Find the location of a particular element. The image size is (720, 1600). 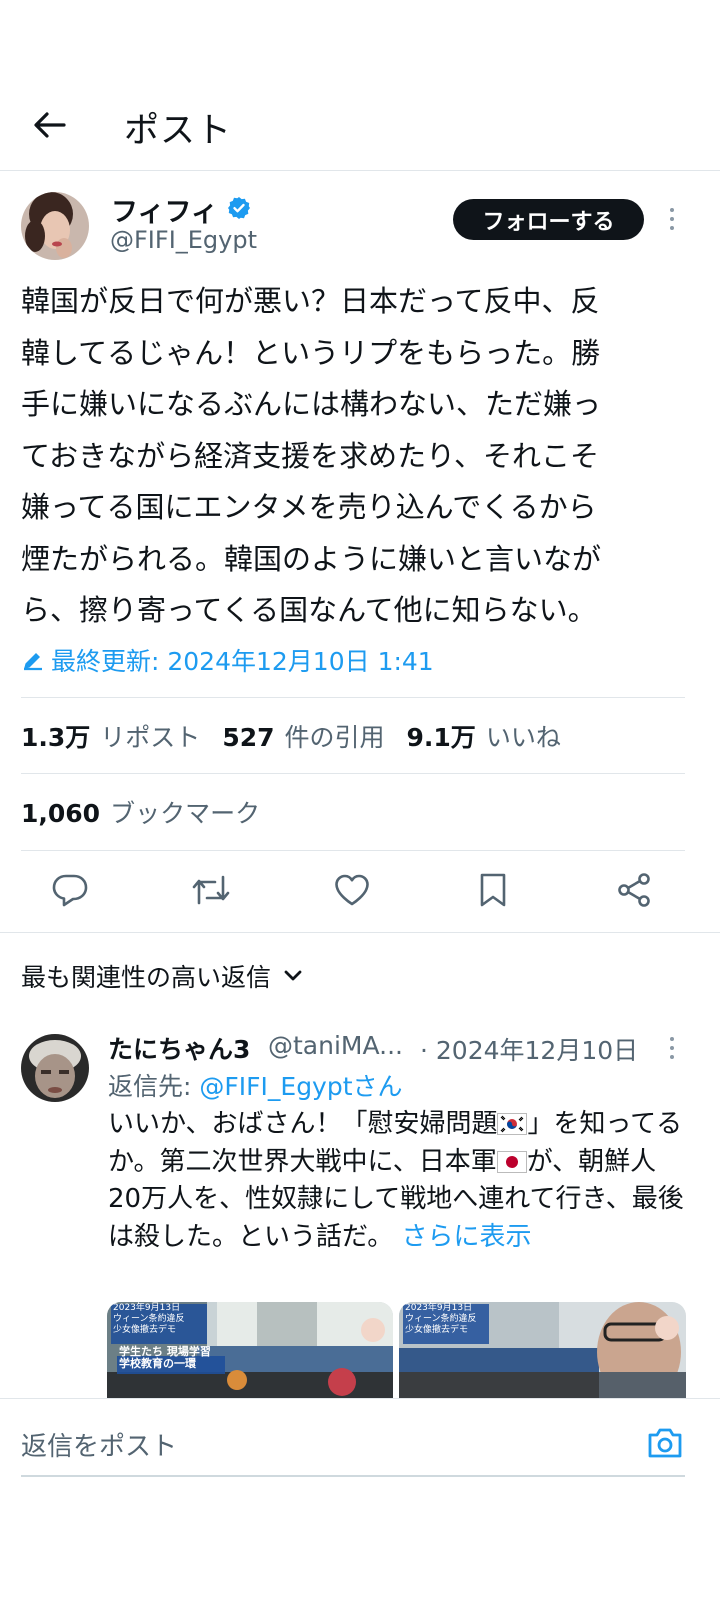

like-button is located at coordinates (352, 890).